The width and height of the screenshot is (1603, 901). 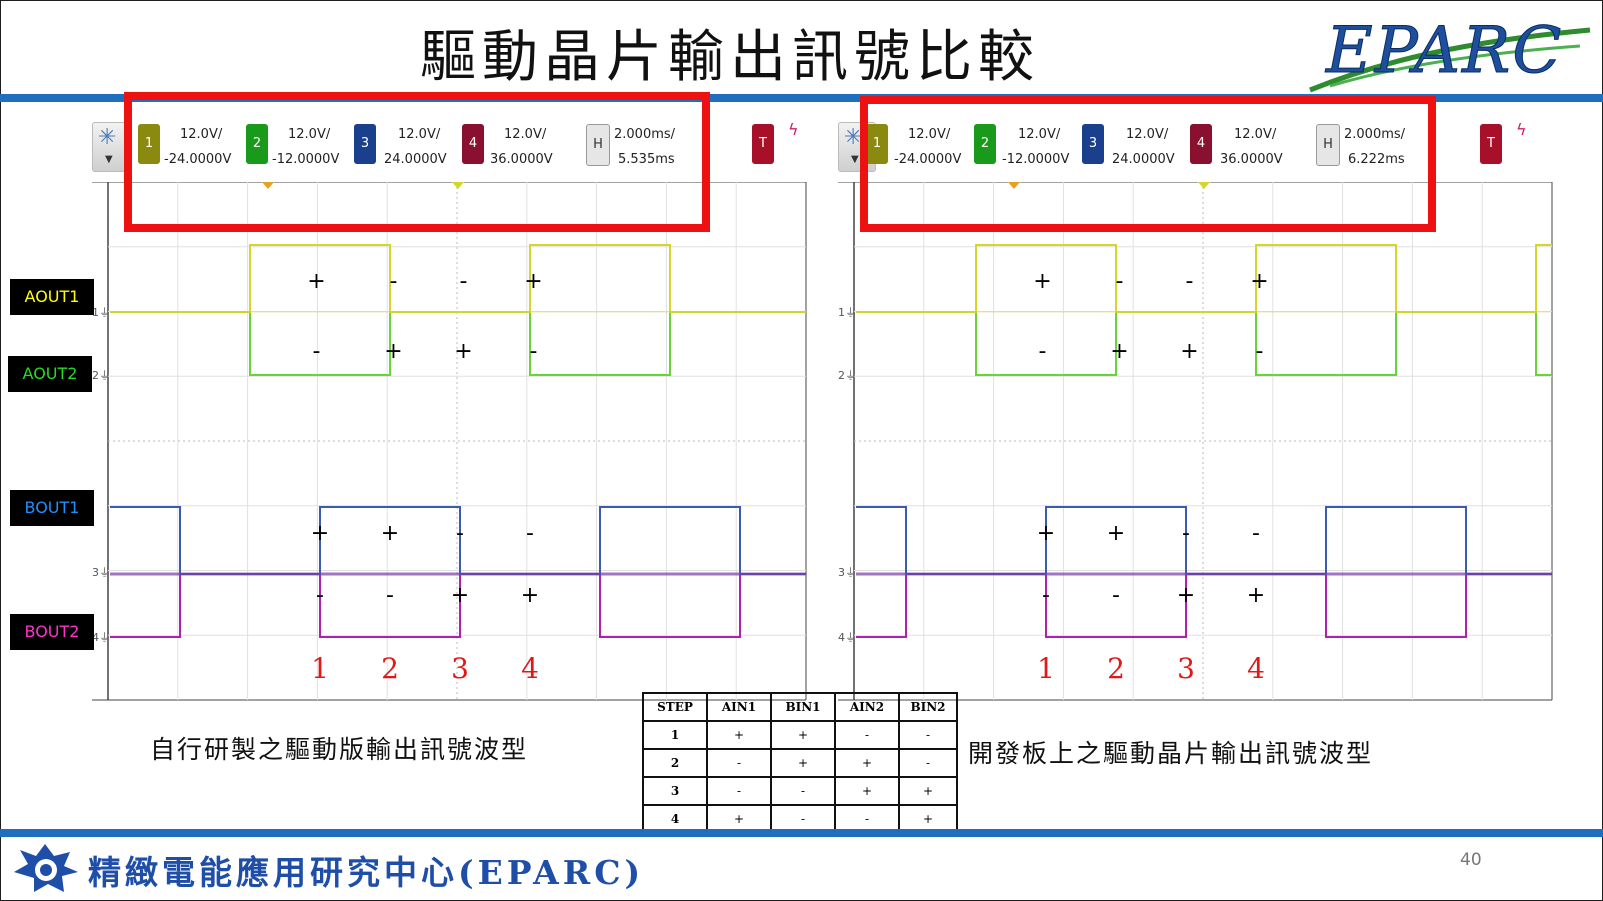 What do you see at coordinates (1444, 51) in the screenshot?
I see `logo-text: EPARC` at bounding box center [1444, 51].